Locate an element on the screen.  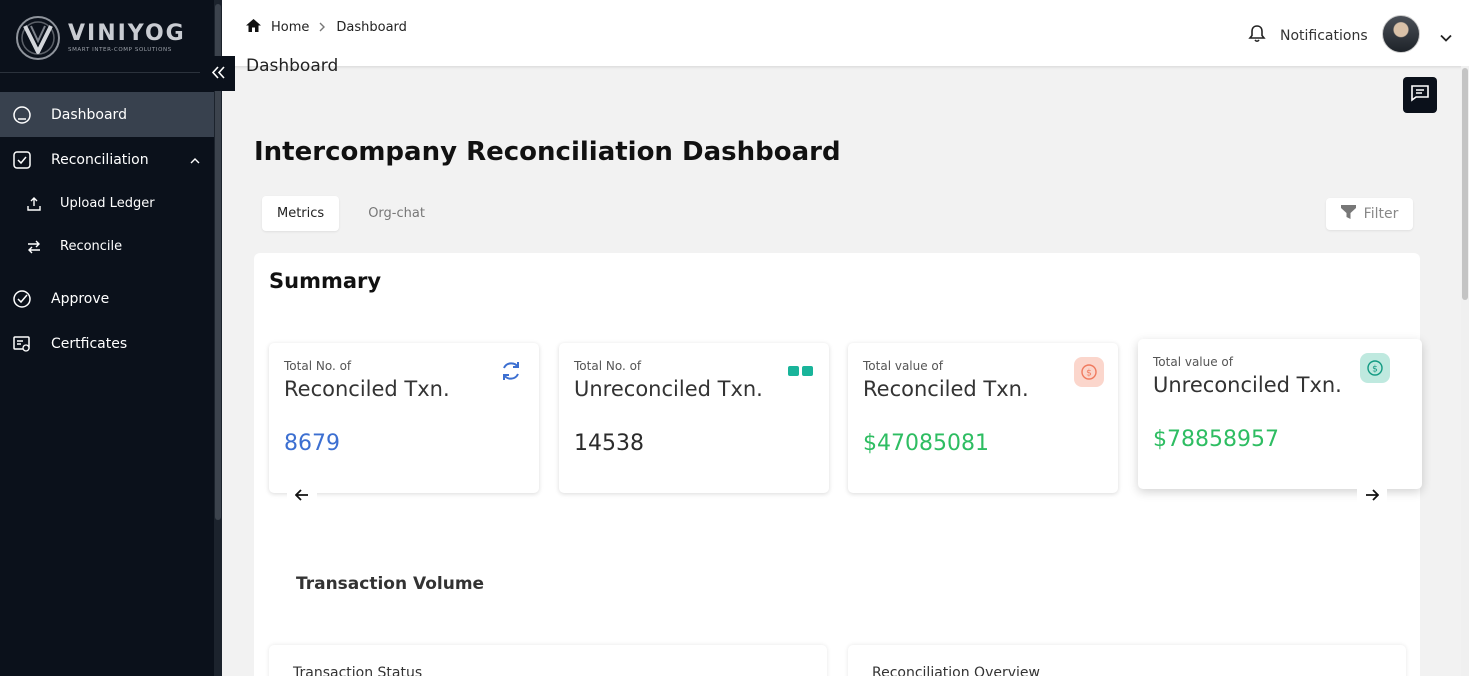
sidebar-item-label: Dashboard is located at coordinates (89, 114).